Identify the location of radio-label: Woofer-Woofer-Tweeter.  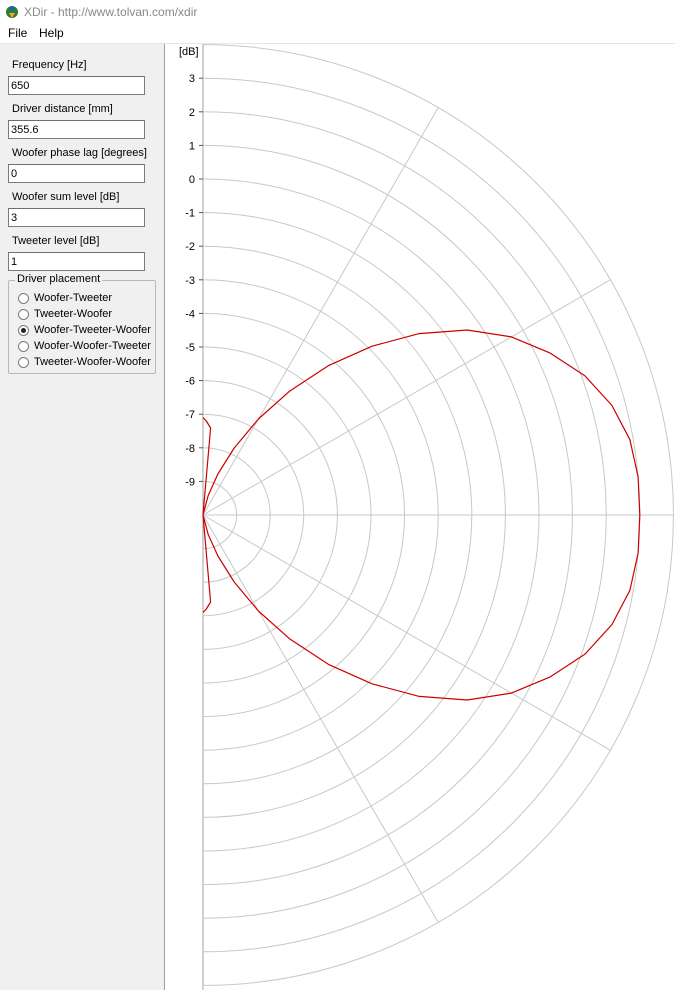
(92, 346).